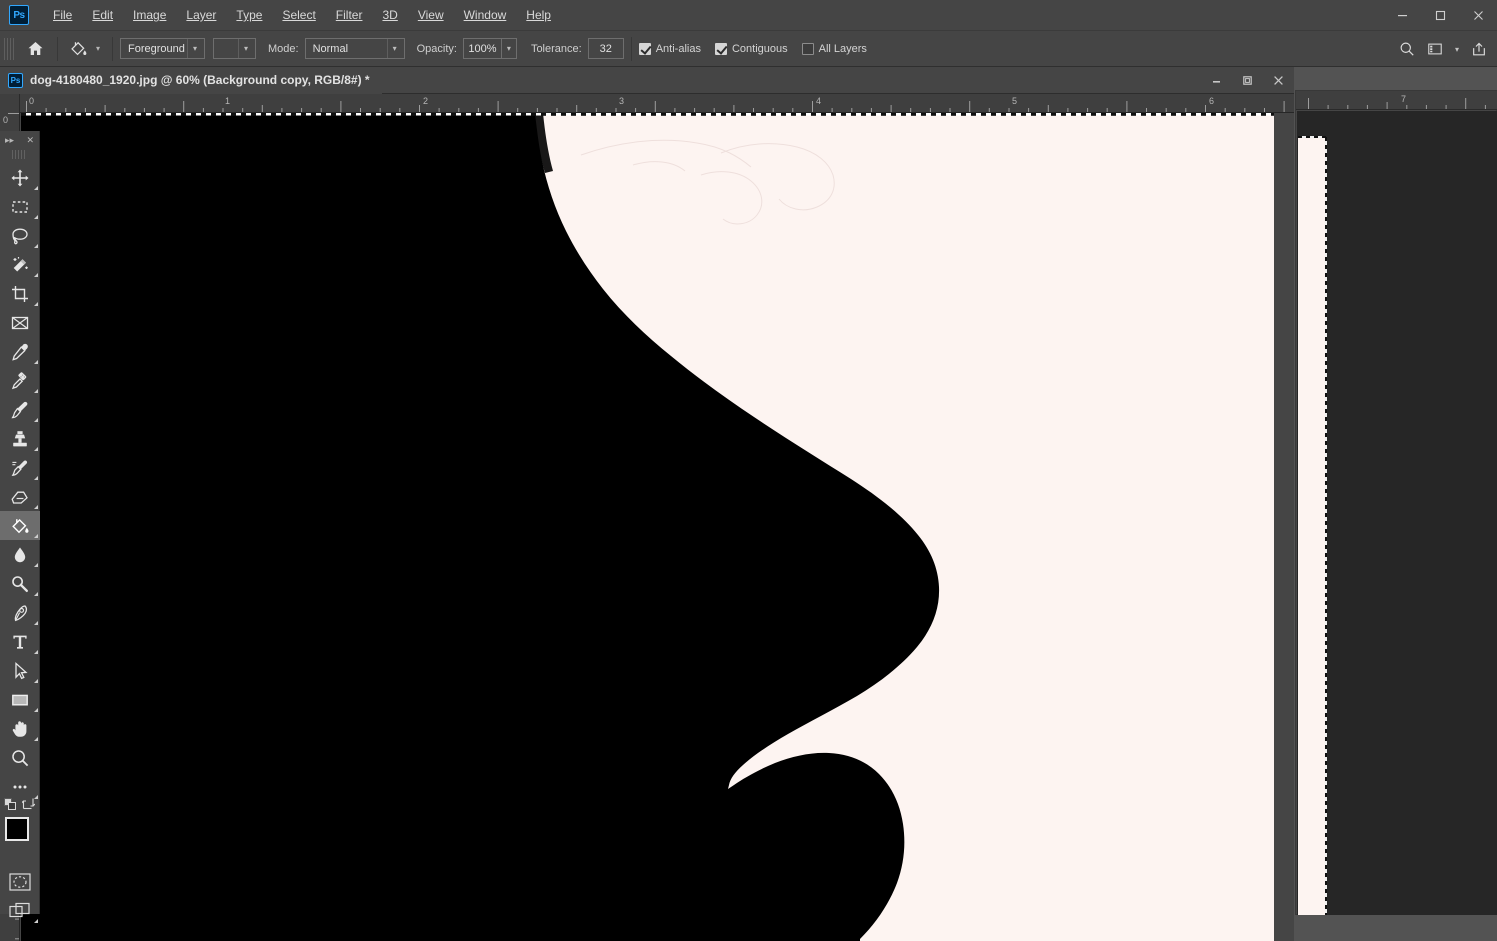 This screenshot has width=1497, height=941. I want to click on ps-document-icon: Ps, so click(15, 80).